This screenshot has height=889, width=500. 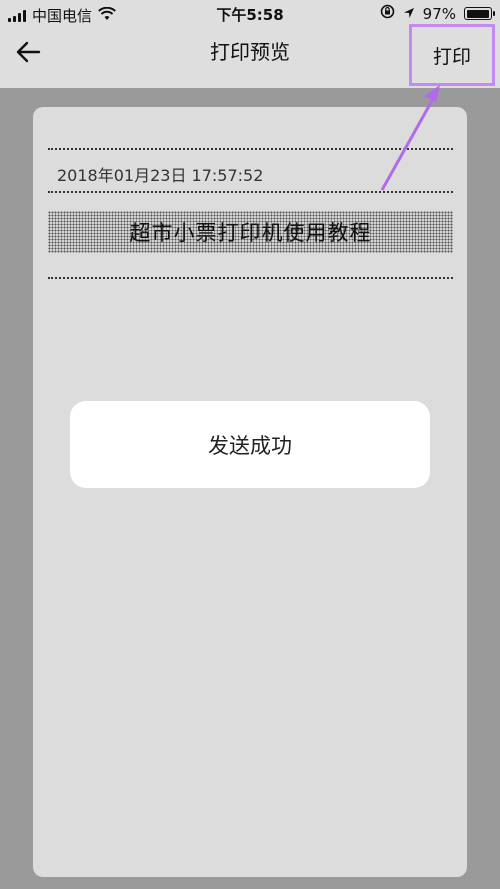 What do you see at coordinates (250, 444) in the screenshot?
I see `success-toast: 发送成功` at bounding box center [250, 444].